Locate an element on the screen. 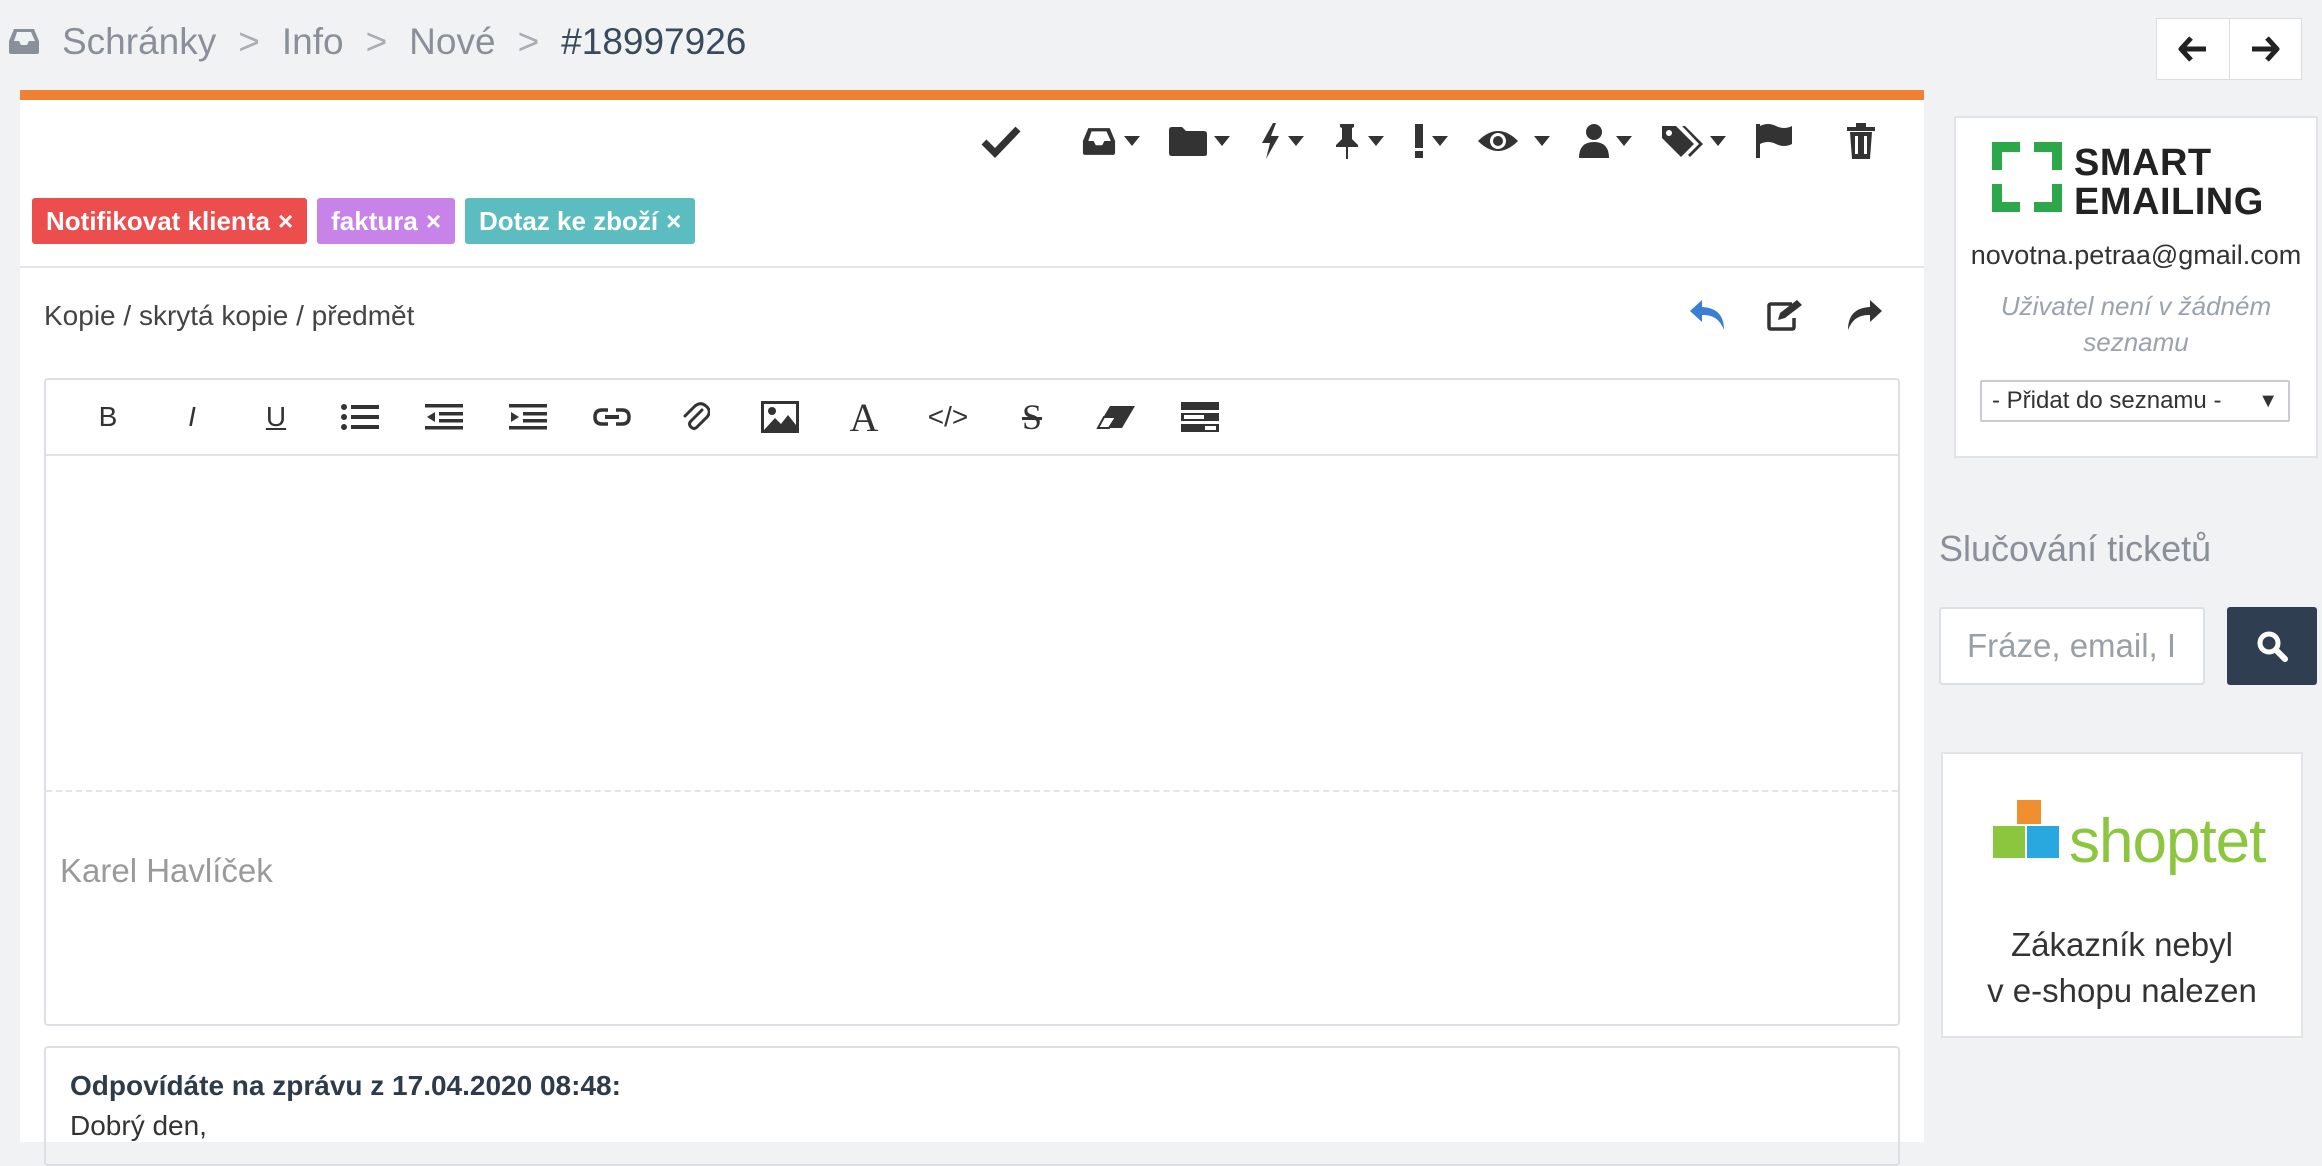 The width and height of the screenshot is (2322, 1166). breadcrumb-item-nove: Nové is located at coordinates (452, 42).